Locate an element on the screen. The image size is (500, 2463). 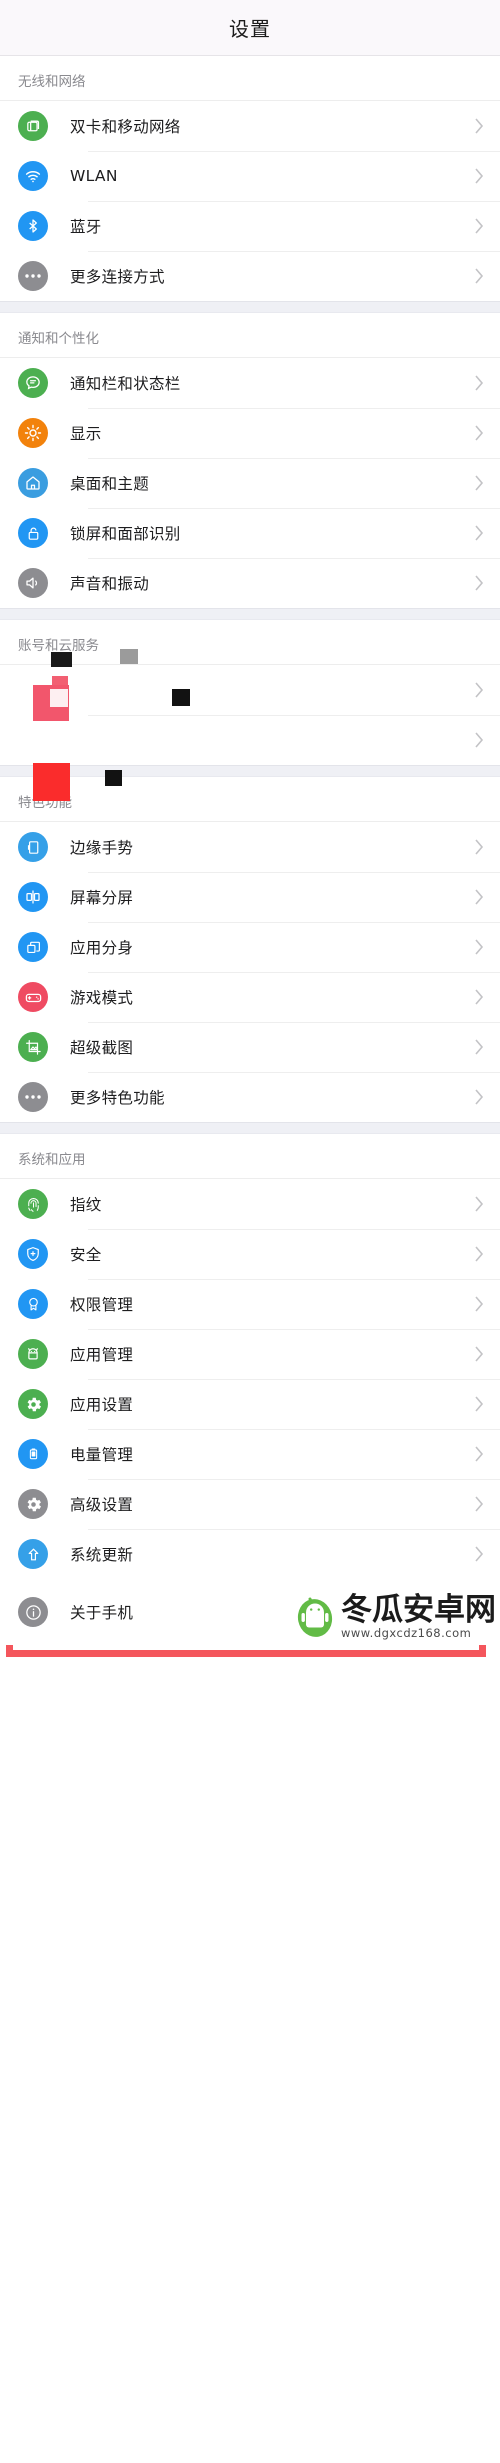
list-item-sound-vibration: 声音和振动 is located at coordinates (250, 583).